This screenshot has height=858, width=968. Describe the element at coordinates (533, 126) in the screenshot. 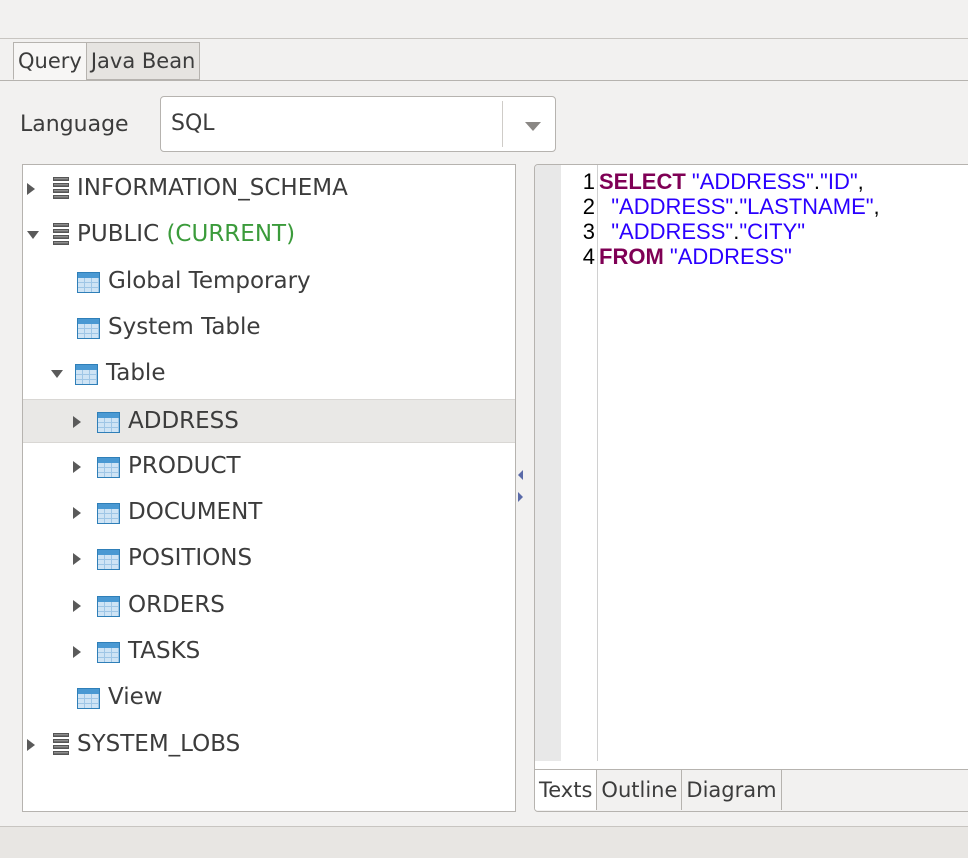

I see `chevron-down-icon` at that location.